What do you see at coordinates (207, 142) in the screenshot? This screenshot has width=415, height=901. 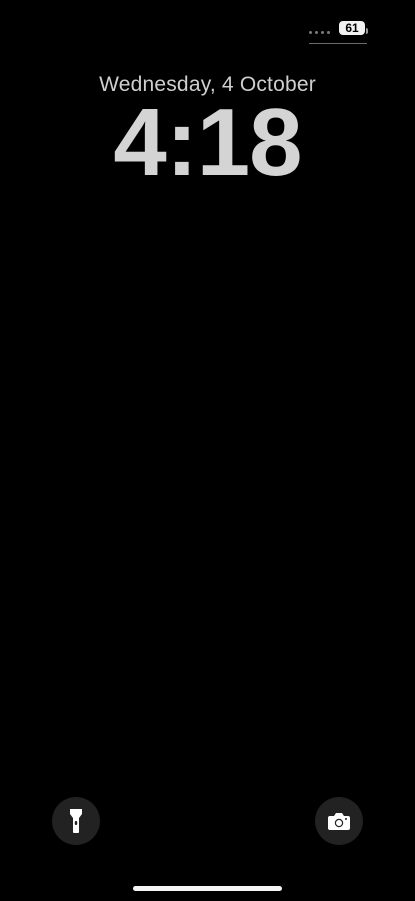 I see `lock-screen-time: 4:18` at bounding box center [207, 142].